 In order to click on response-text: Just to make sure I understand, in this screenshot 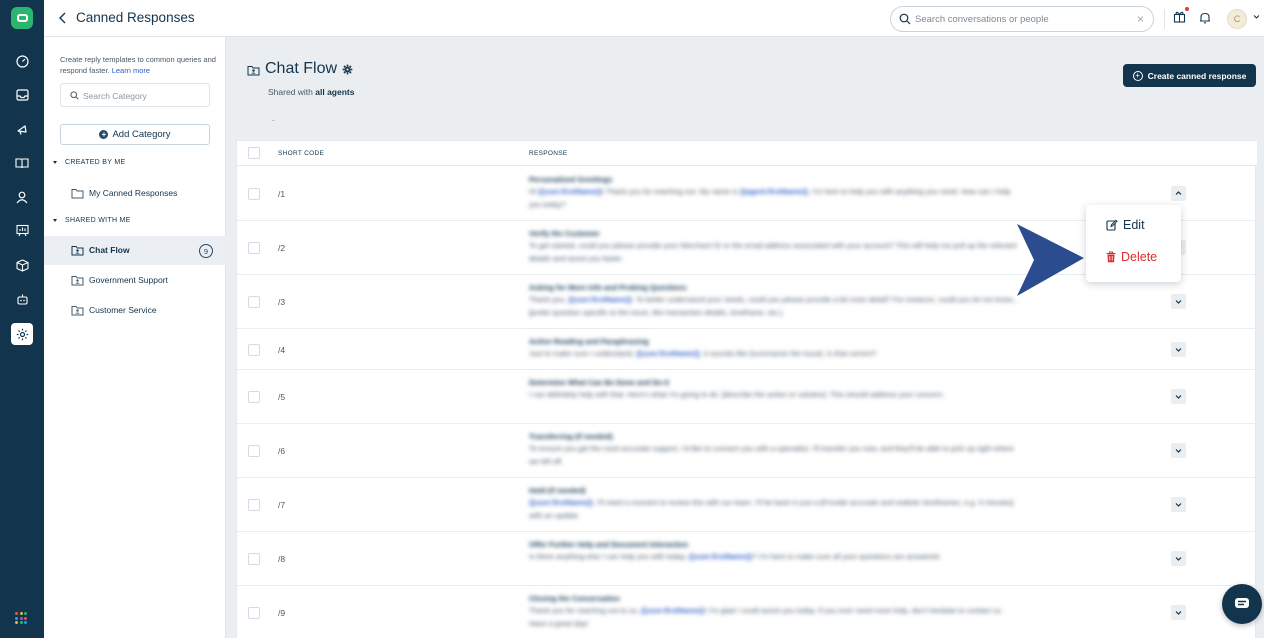, I will do `click(583, 353)`.